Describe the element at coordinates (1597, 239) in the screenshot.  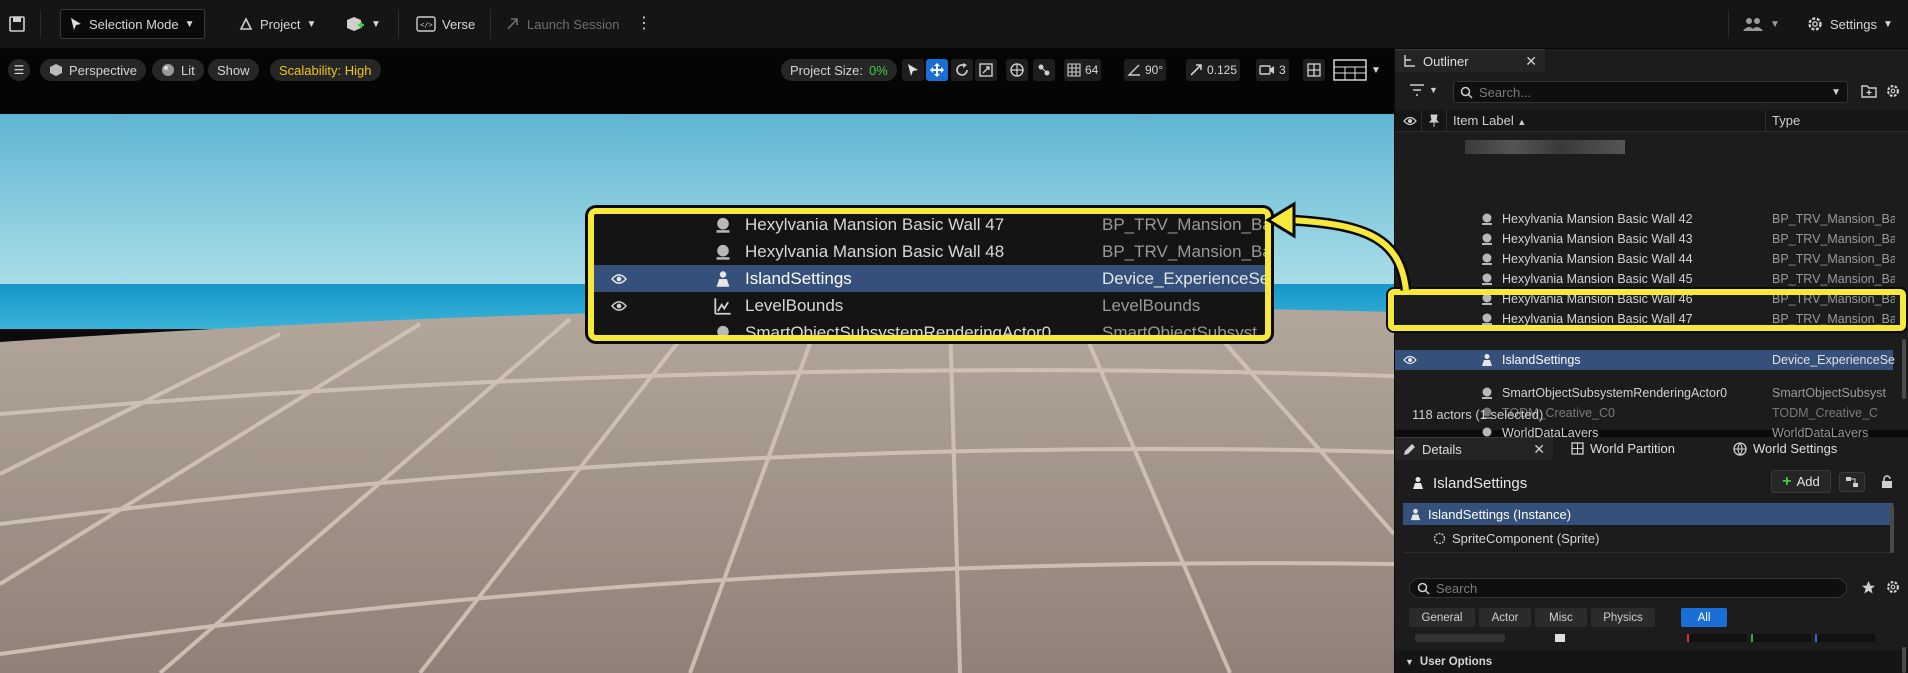
I see `row-label: Hexylvania Mansion Basic Wall 43` at that location.